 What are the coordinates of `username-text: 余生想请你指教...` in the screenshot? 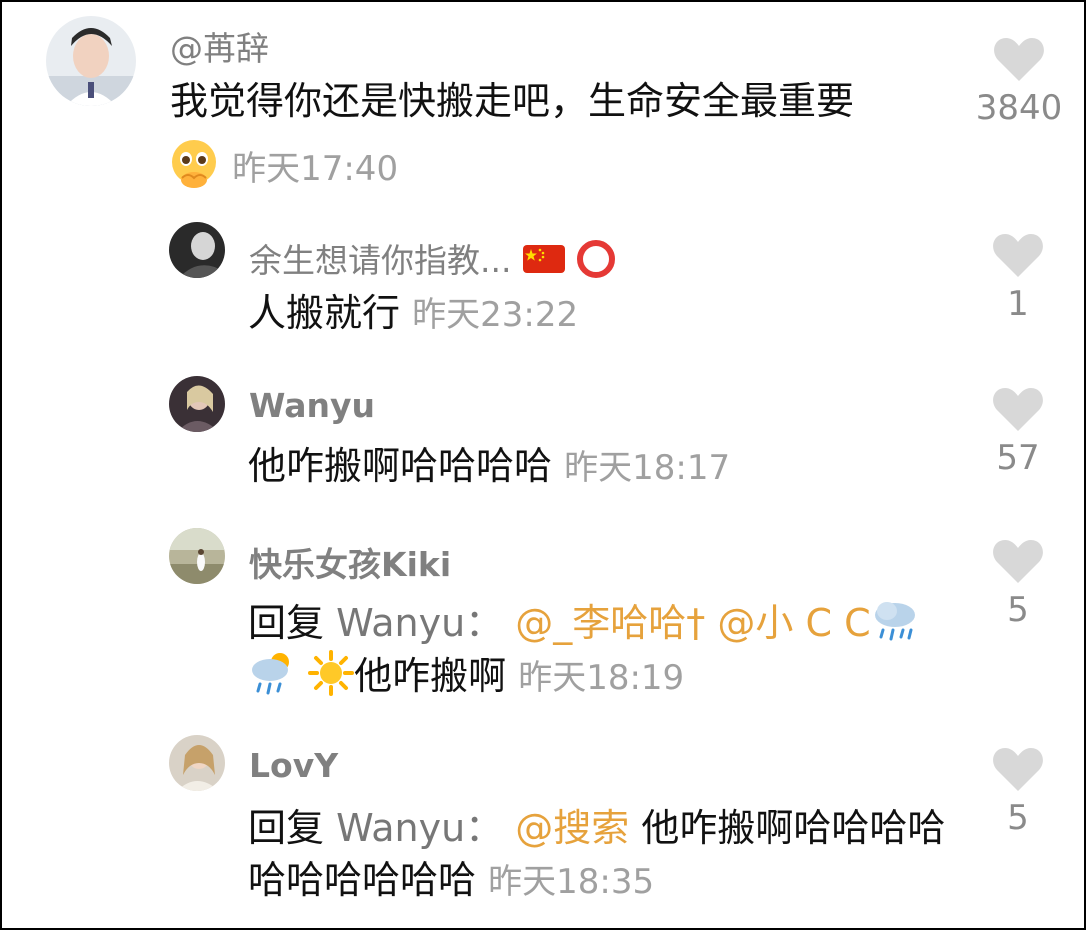 It's located at (380, 260).